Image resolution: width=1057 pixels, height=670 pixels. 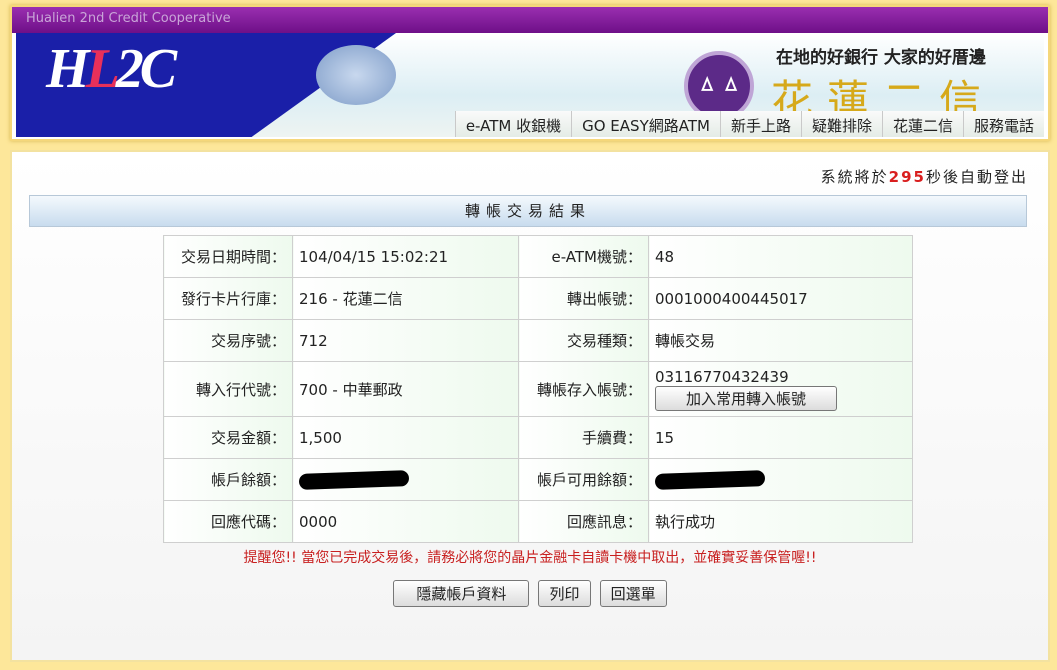 What do you see at coordinates (710, 480) in the screenshot?
I see `redacted-available-balance` at bounding box center [710, 480].